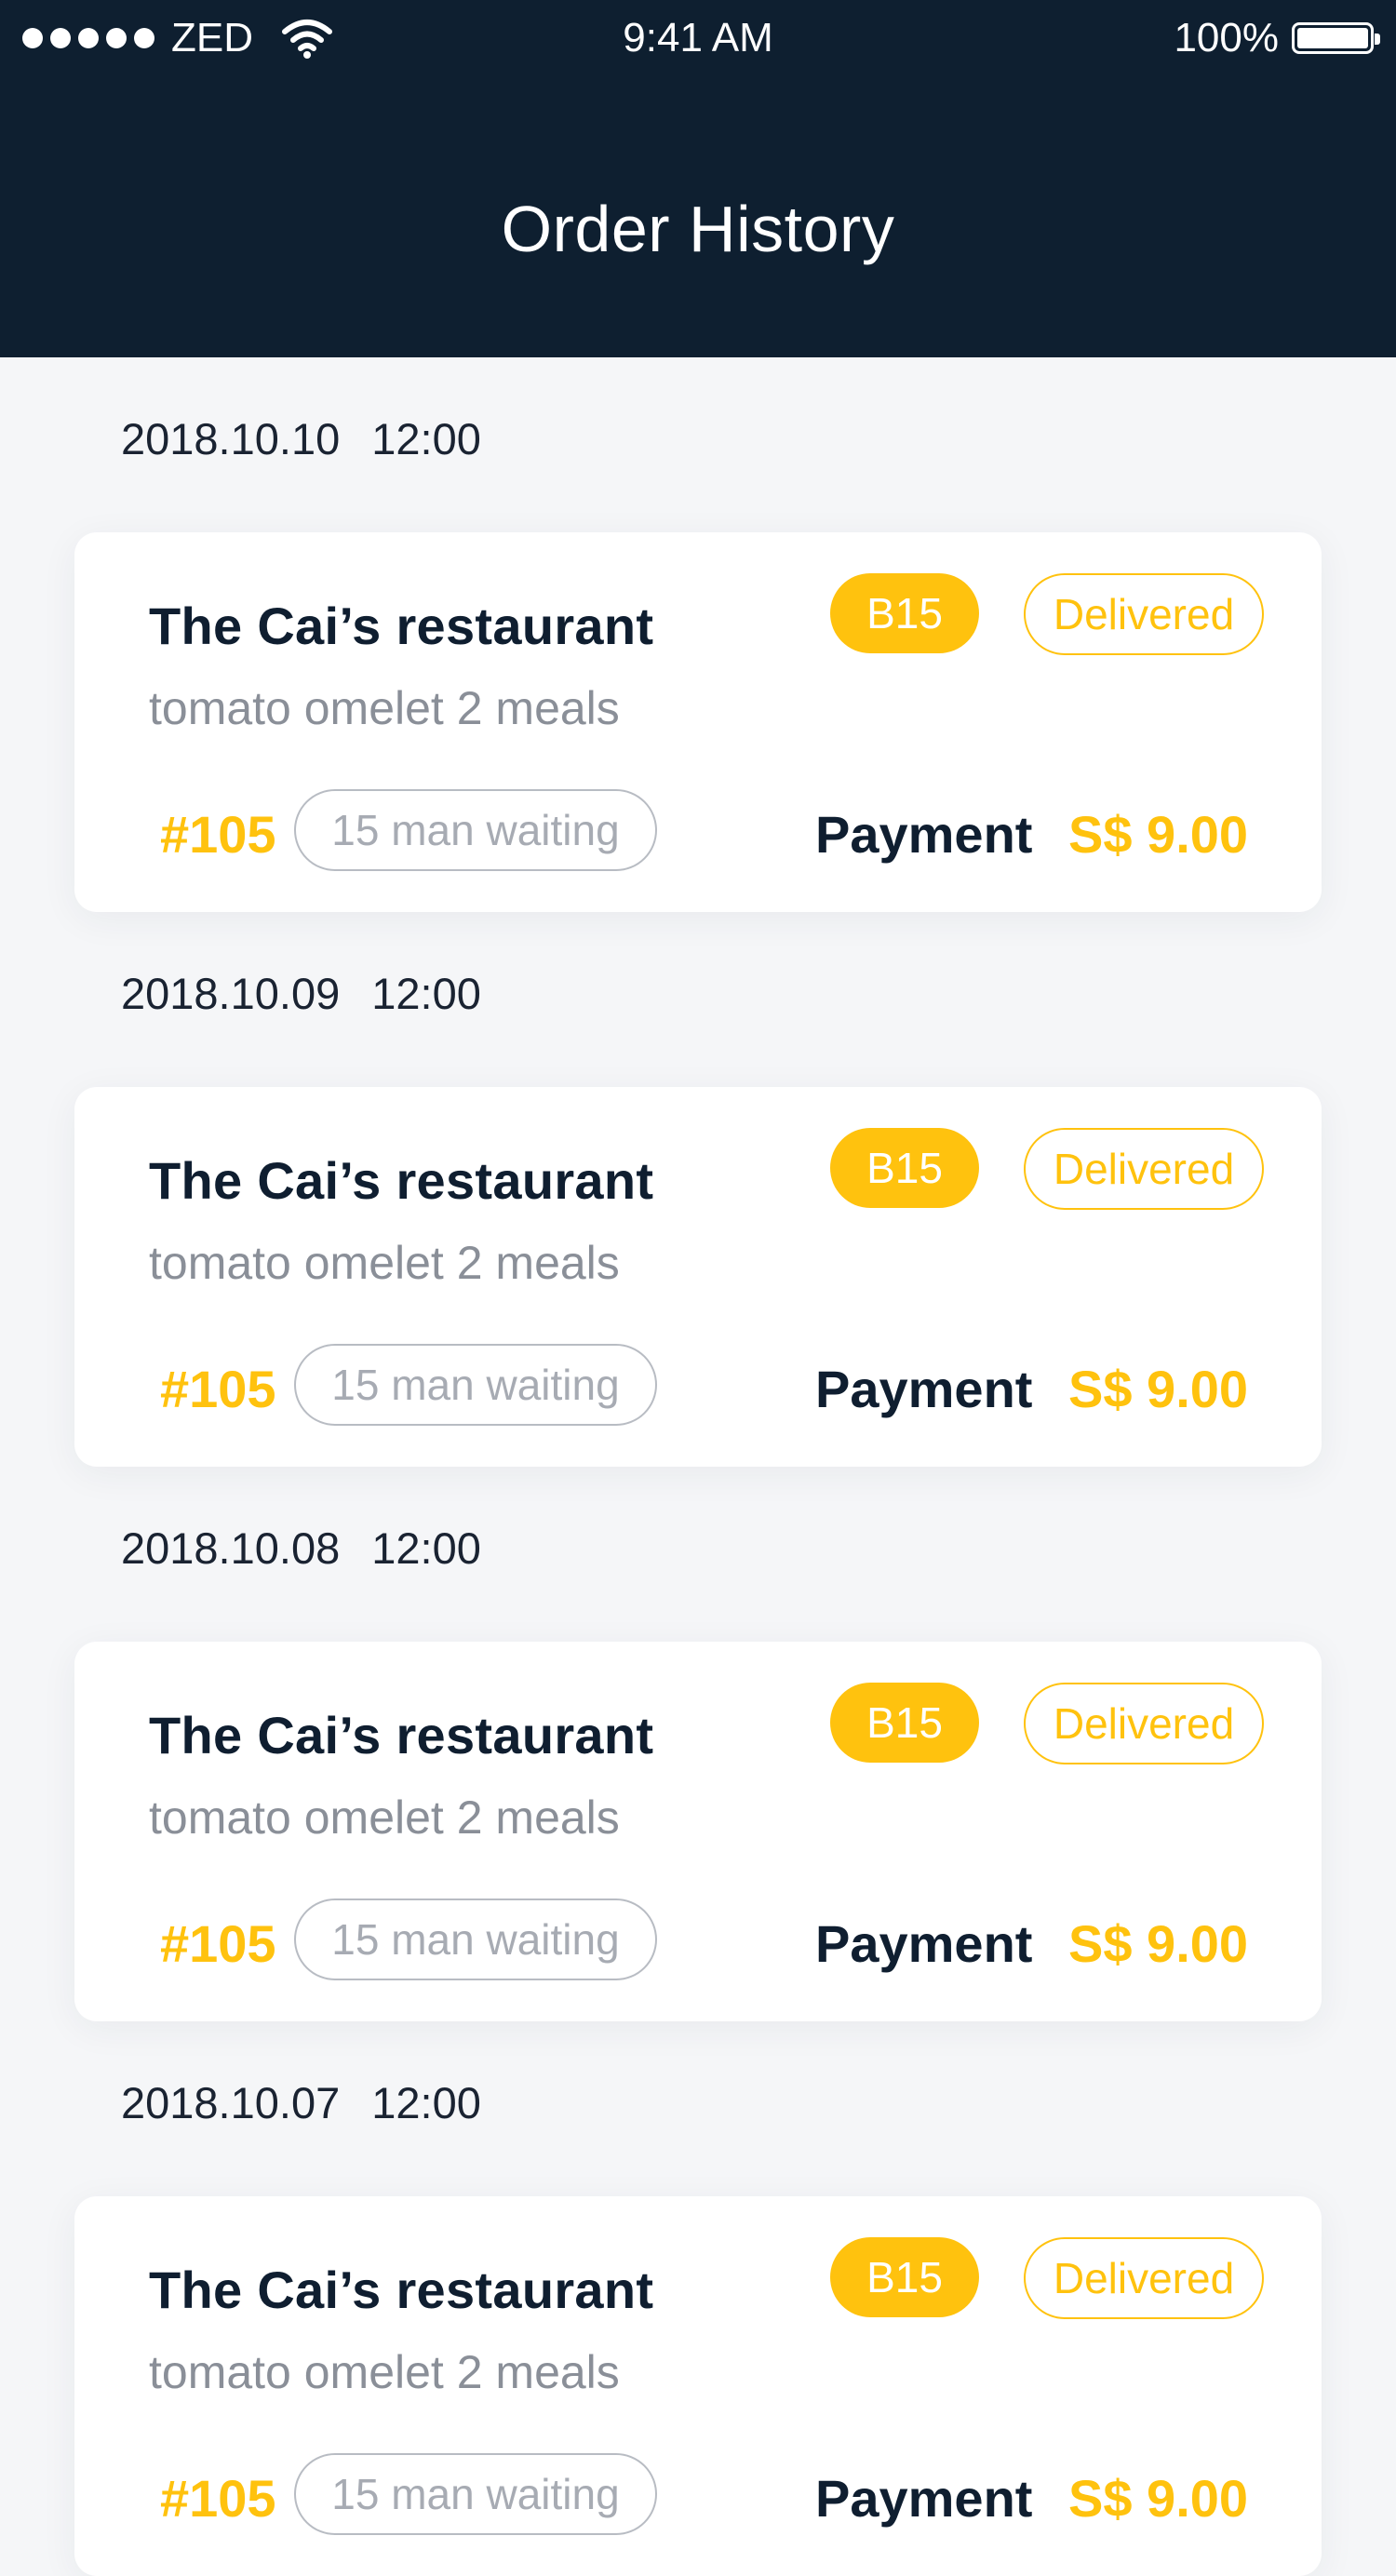 The image size is (1396, 2576). Describe the element at coordinates (231, 2102) in the screenshot. I see `order-date: 2018.10.07` at that location.